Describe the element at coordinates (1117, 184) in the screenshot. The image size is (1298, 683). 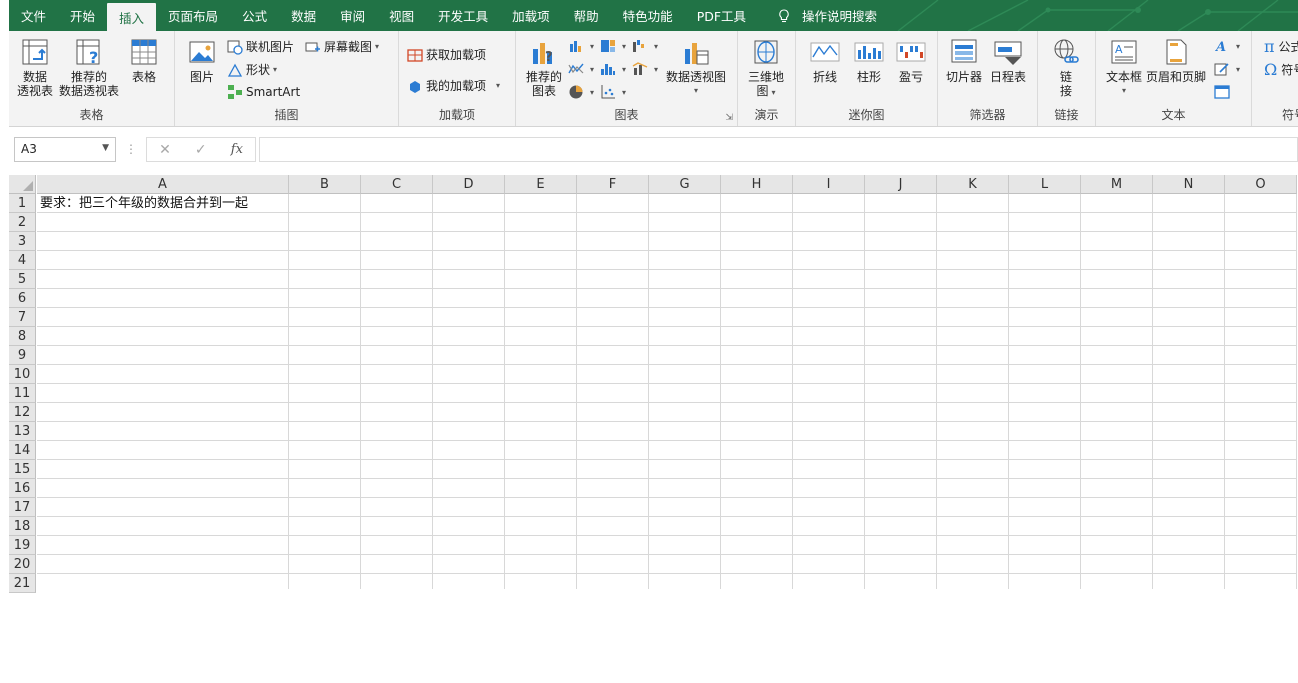
I see `column-header: M` at that location.